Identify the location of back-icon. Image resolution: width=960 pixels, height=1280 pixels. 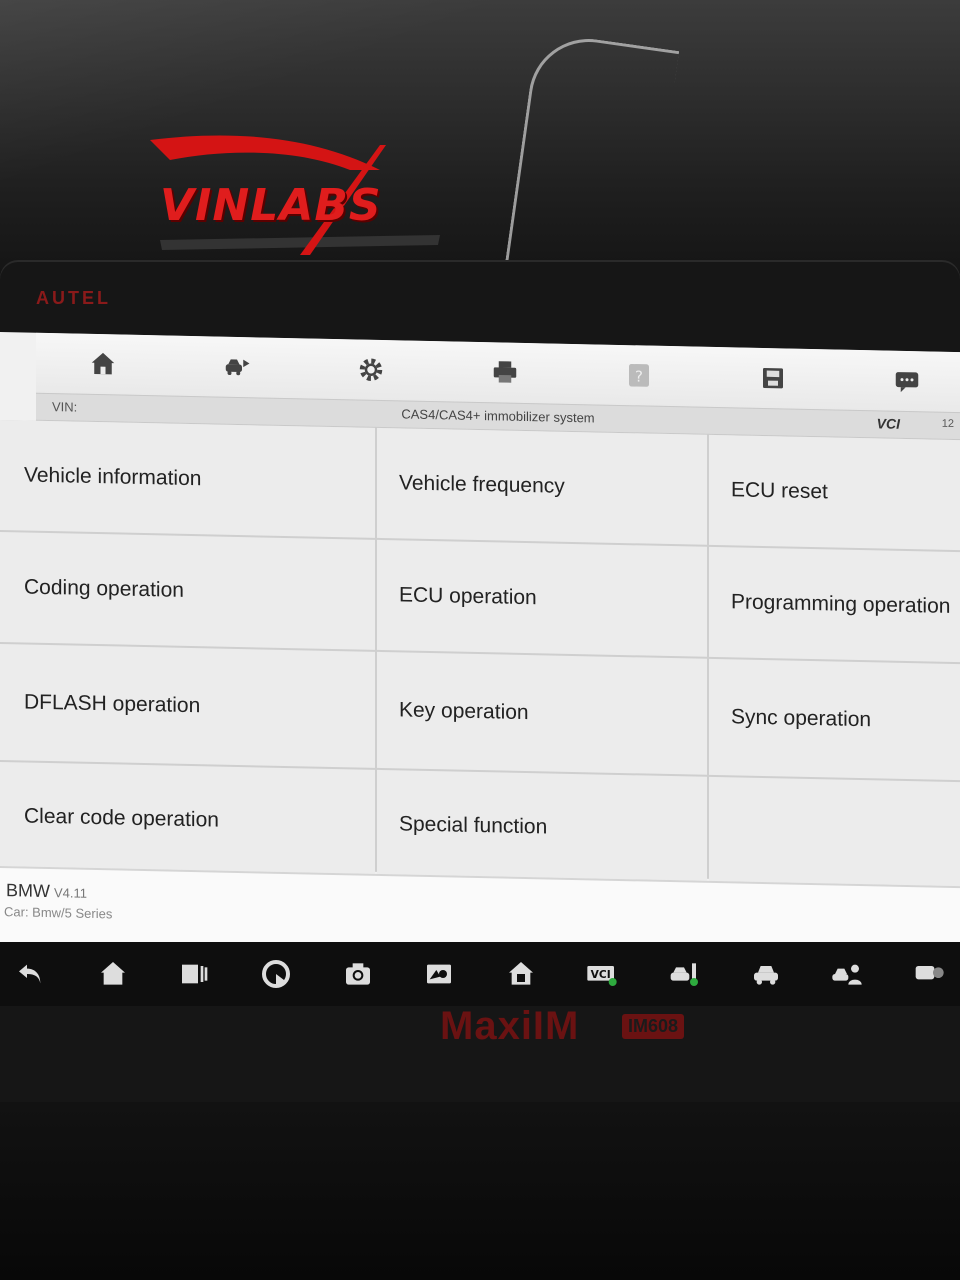
(31, 974).